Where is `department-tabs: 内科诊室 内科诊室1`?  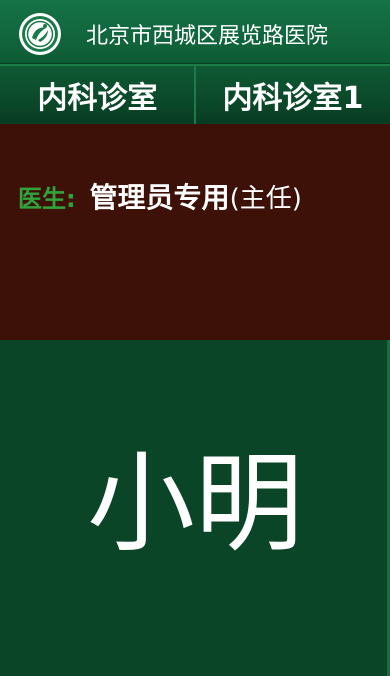
department-tabs: 内科诊室 内科诊室1 is located at coordinates (195, 94).